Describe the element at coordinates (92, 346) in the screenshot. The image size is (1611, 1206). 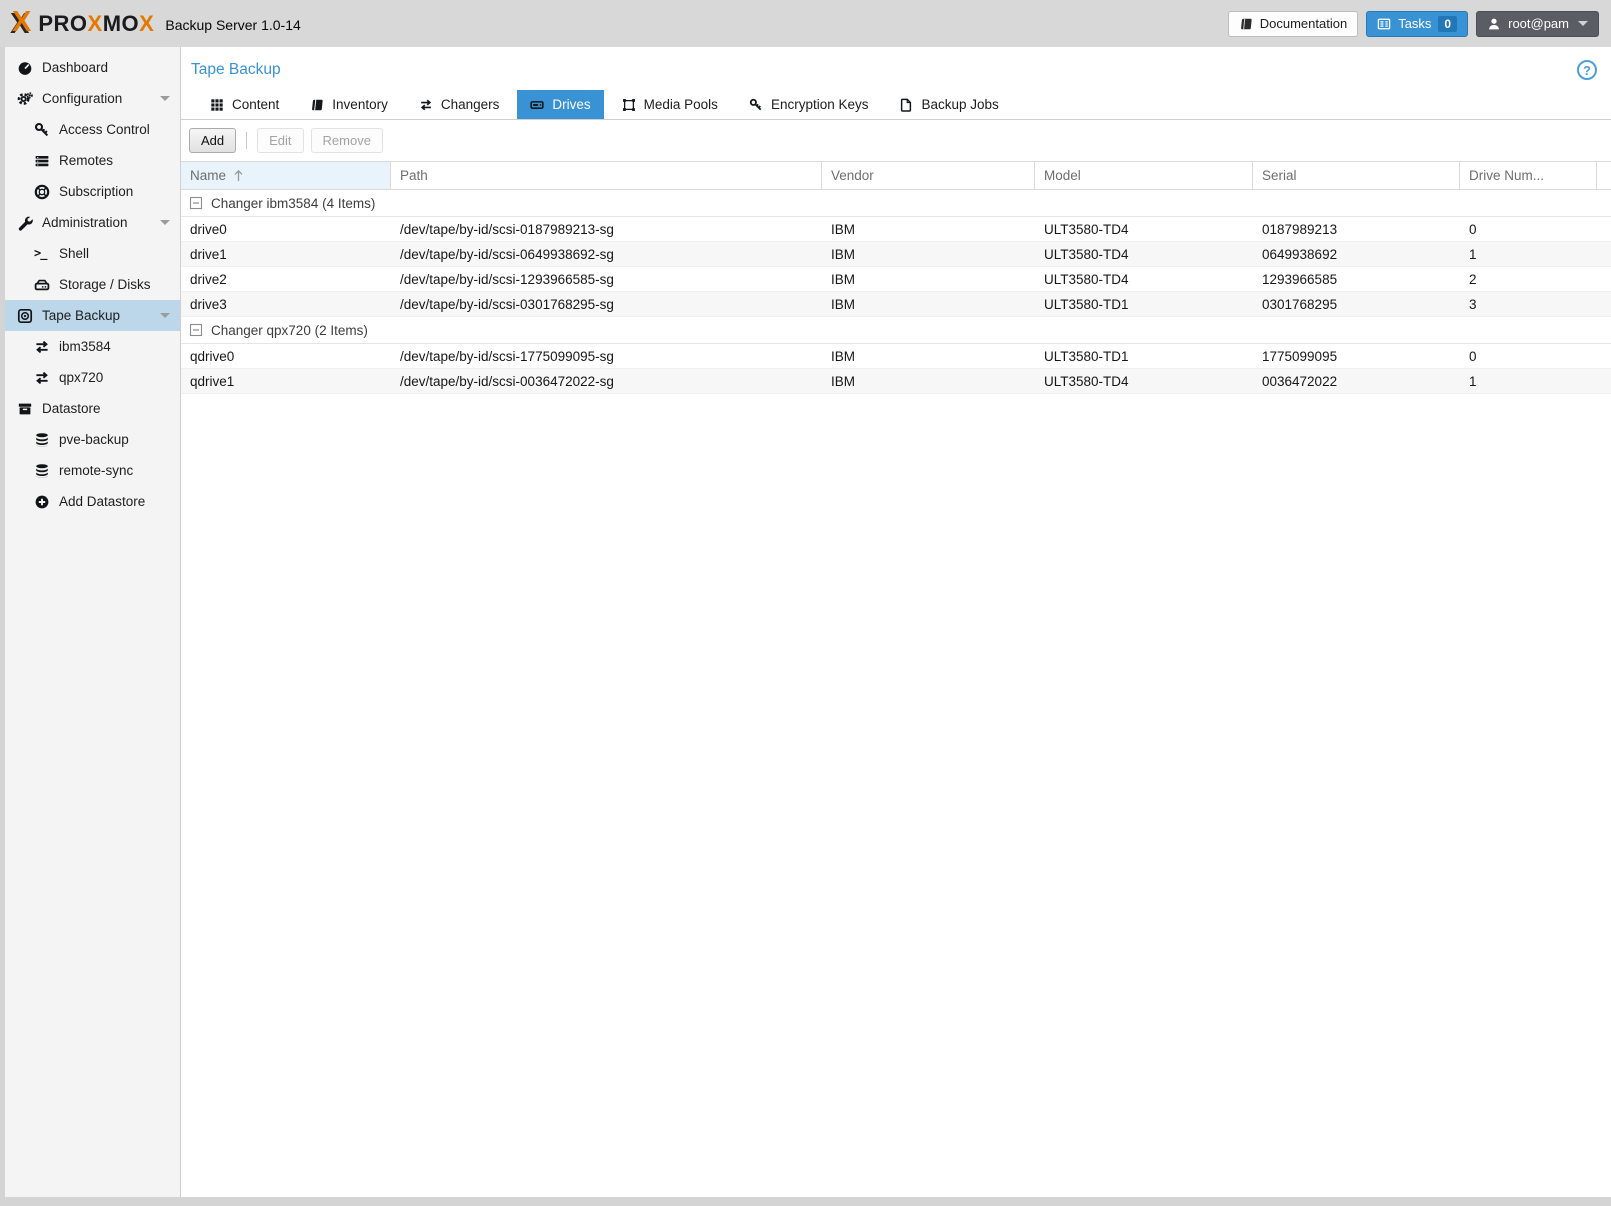
I see `sidebar-item-ibm3584: ibm3584` at that location.